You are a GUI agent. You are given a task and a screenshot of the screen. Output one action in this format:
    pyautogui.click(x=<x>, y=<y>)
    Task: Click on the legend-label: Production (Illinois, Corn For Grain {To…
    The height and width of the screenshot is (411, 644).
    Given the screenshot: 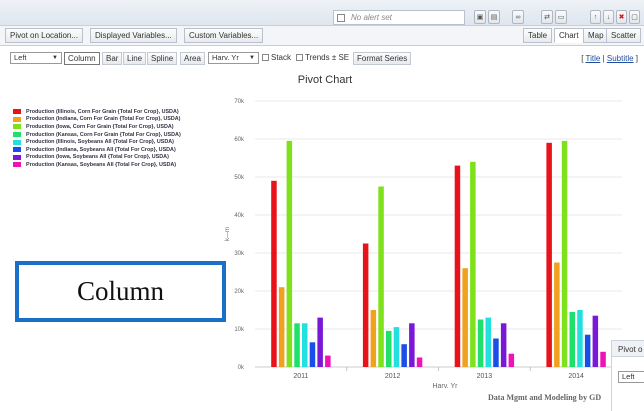 What is the action you would take?
    pyautogui.click(x=102, y=111)
    